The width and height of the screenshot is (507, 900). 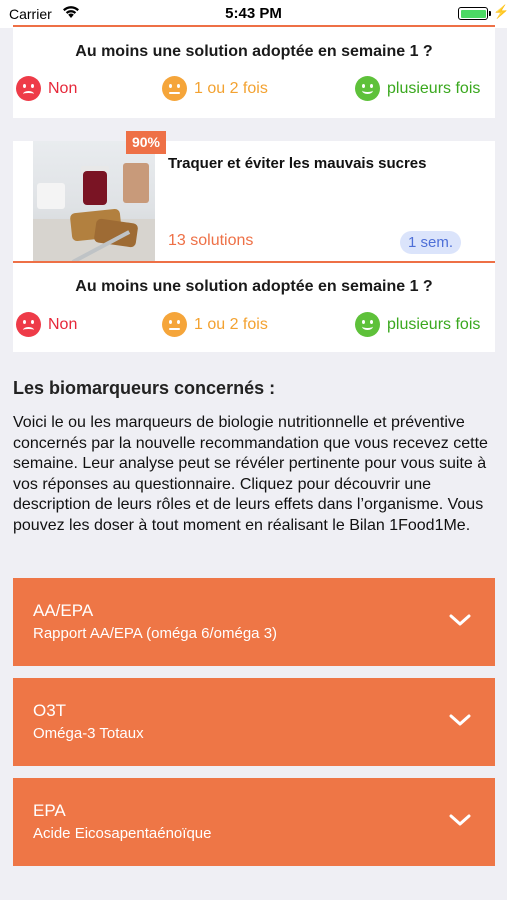 What do you see at coordinates (122, 833) in the screenshot?
I see `biomarker-name: Acide Eicosapentaénoïque` at bounding box center [122, 833].